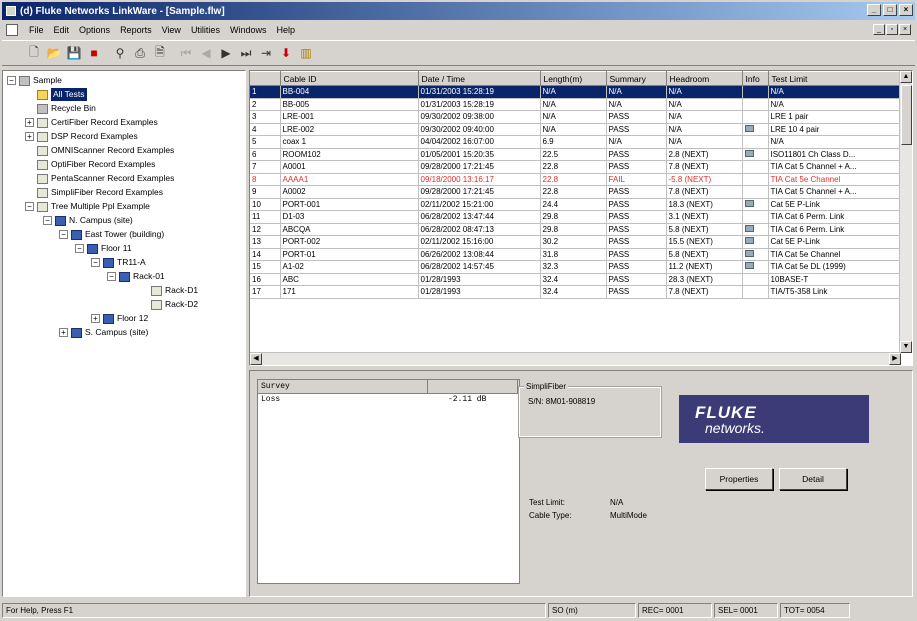  Describe the element at coordinates (739, 479) in the screenshot. I see `properties-button: Properties` at that location.